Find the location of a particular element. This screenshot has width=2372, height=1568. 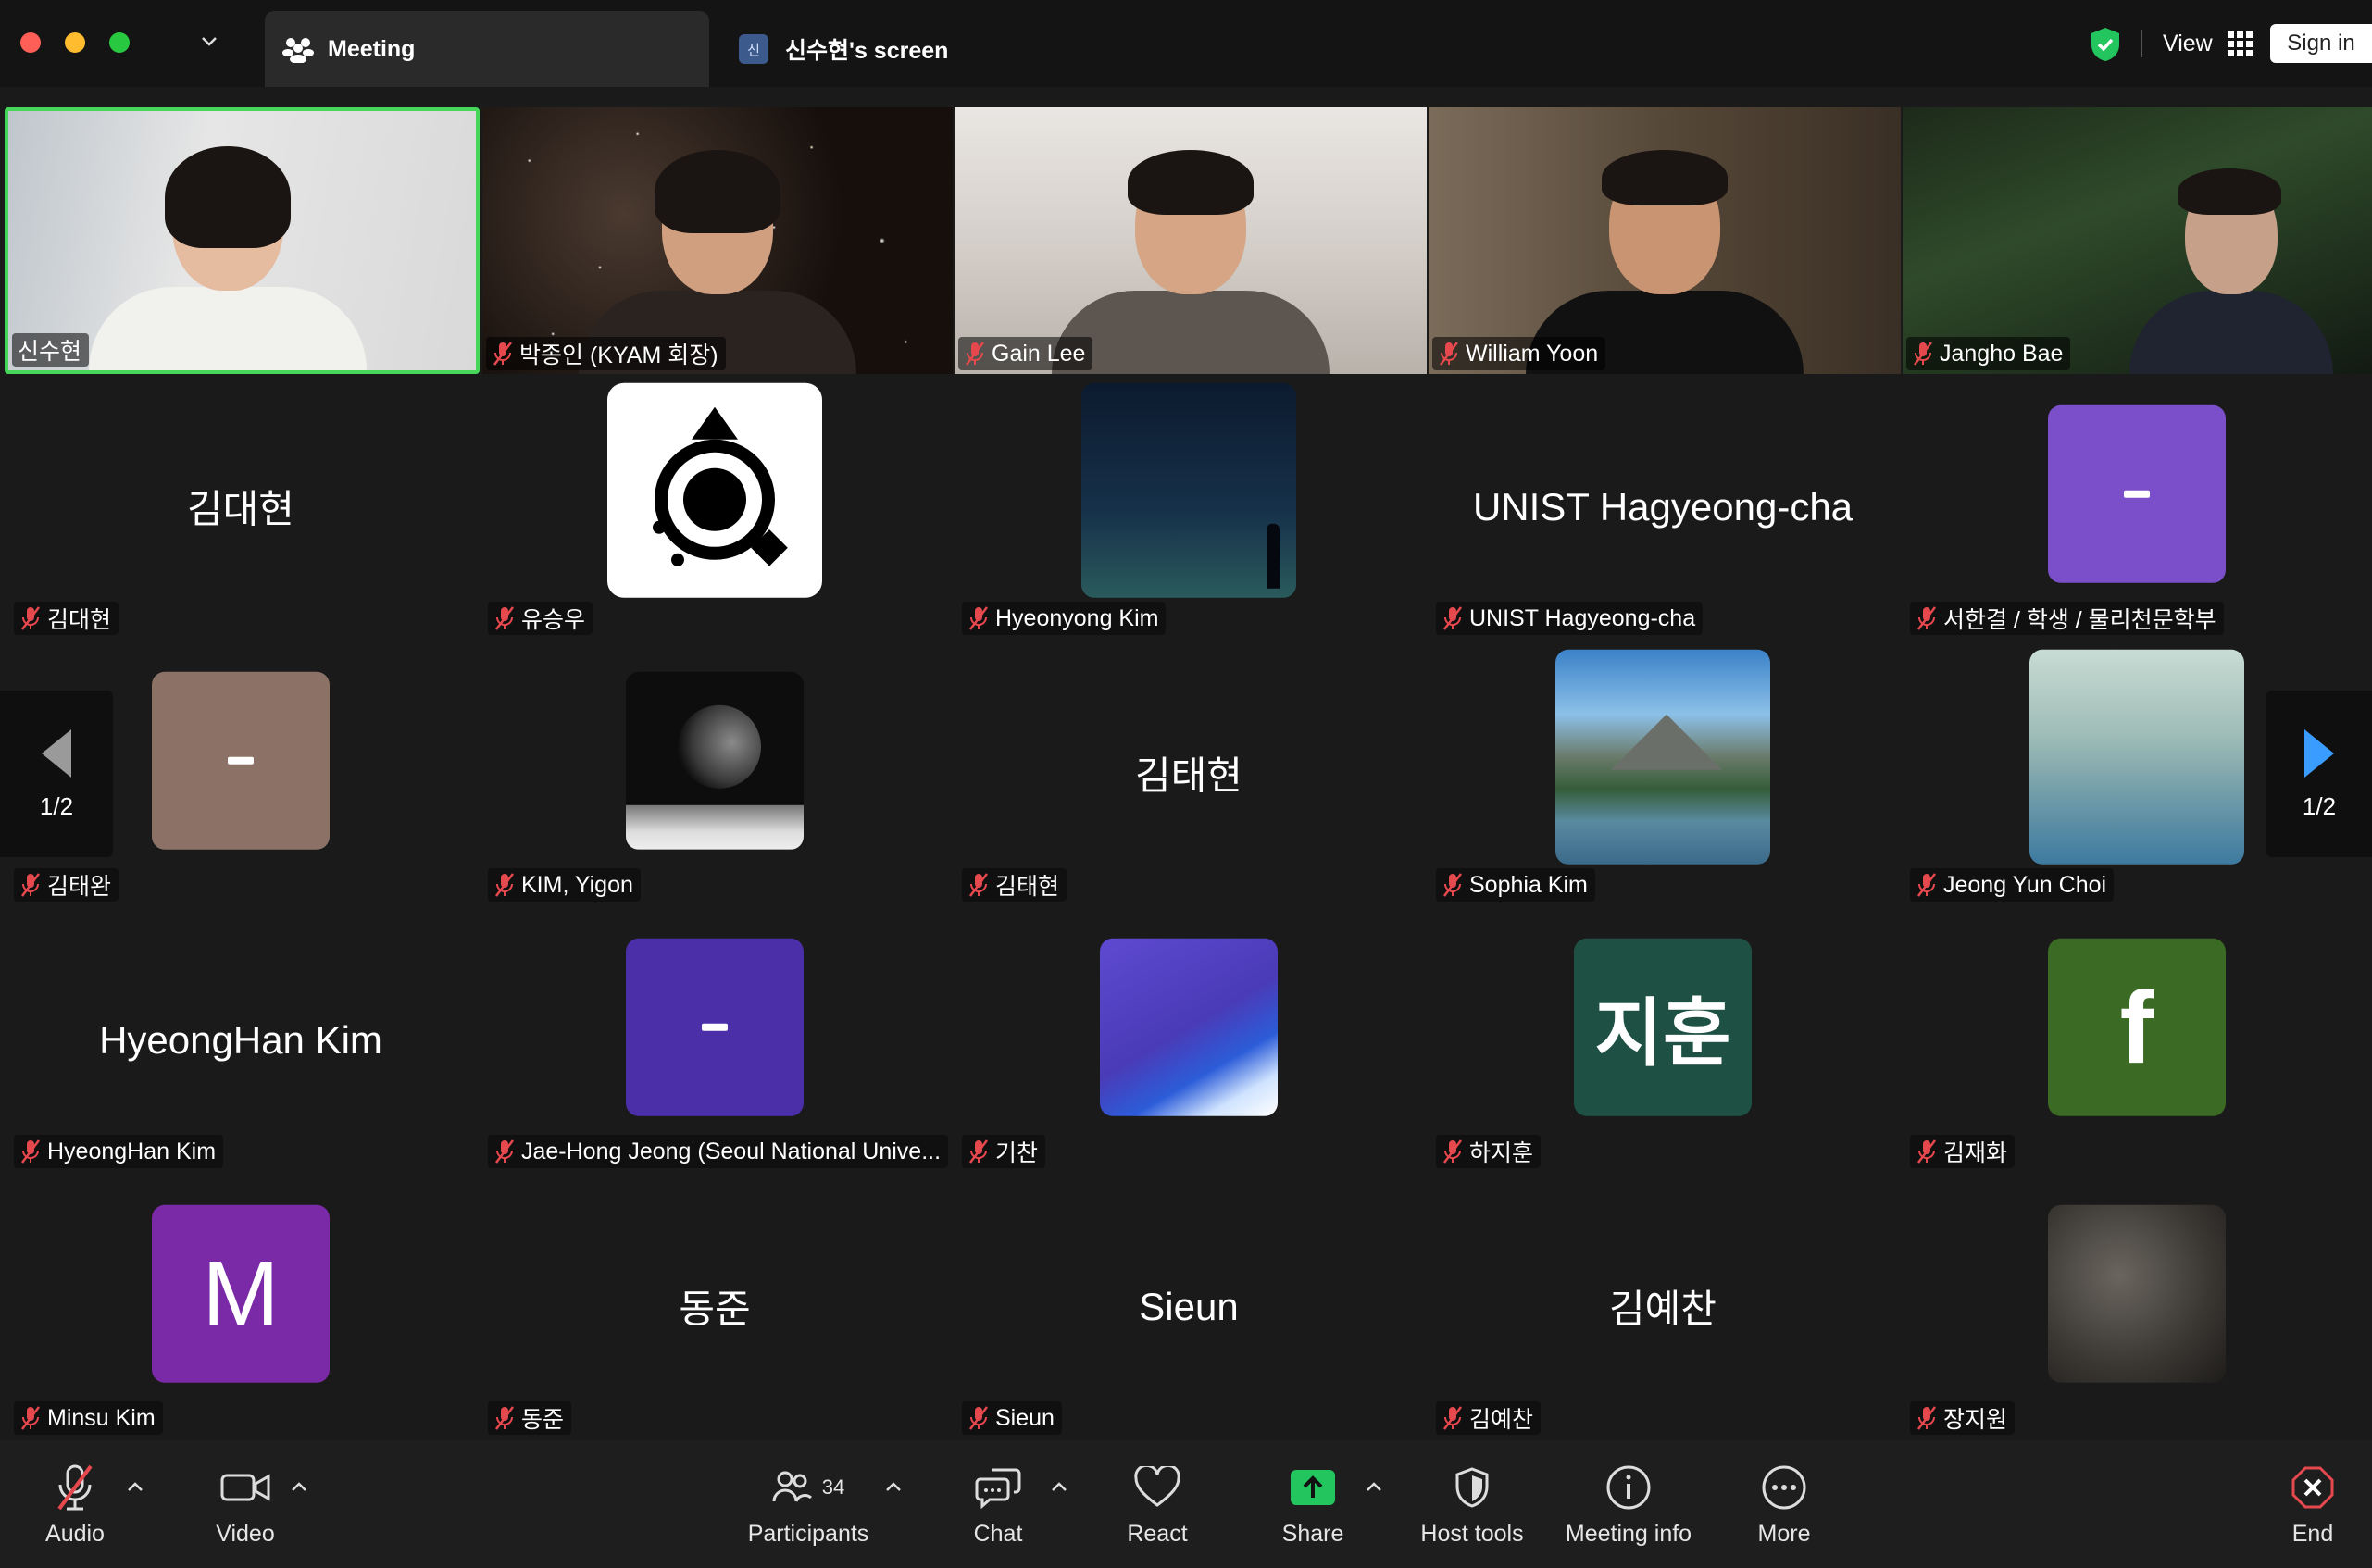

chat-bubble-icon is located at coordinates (998, 1488).